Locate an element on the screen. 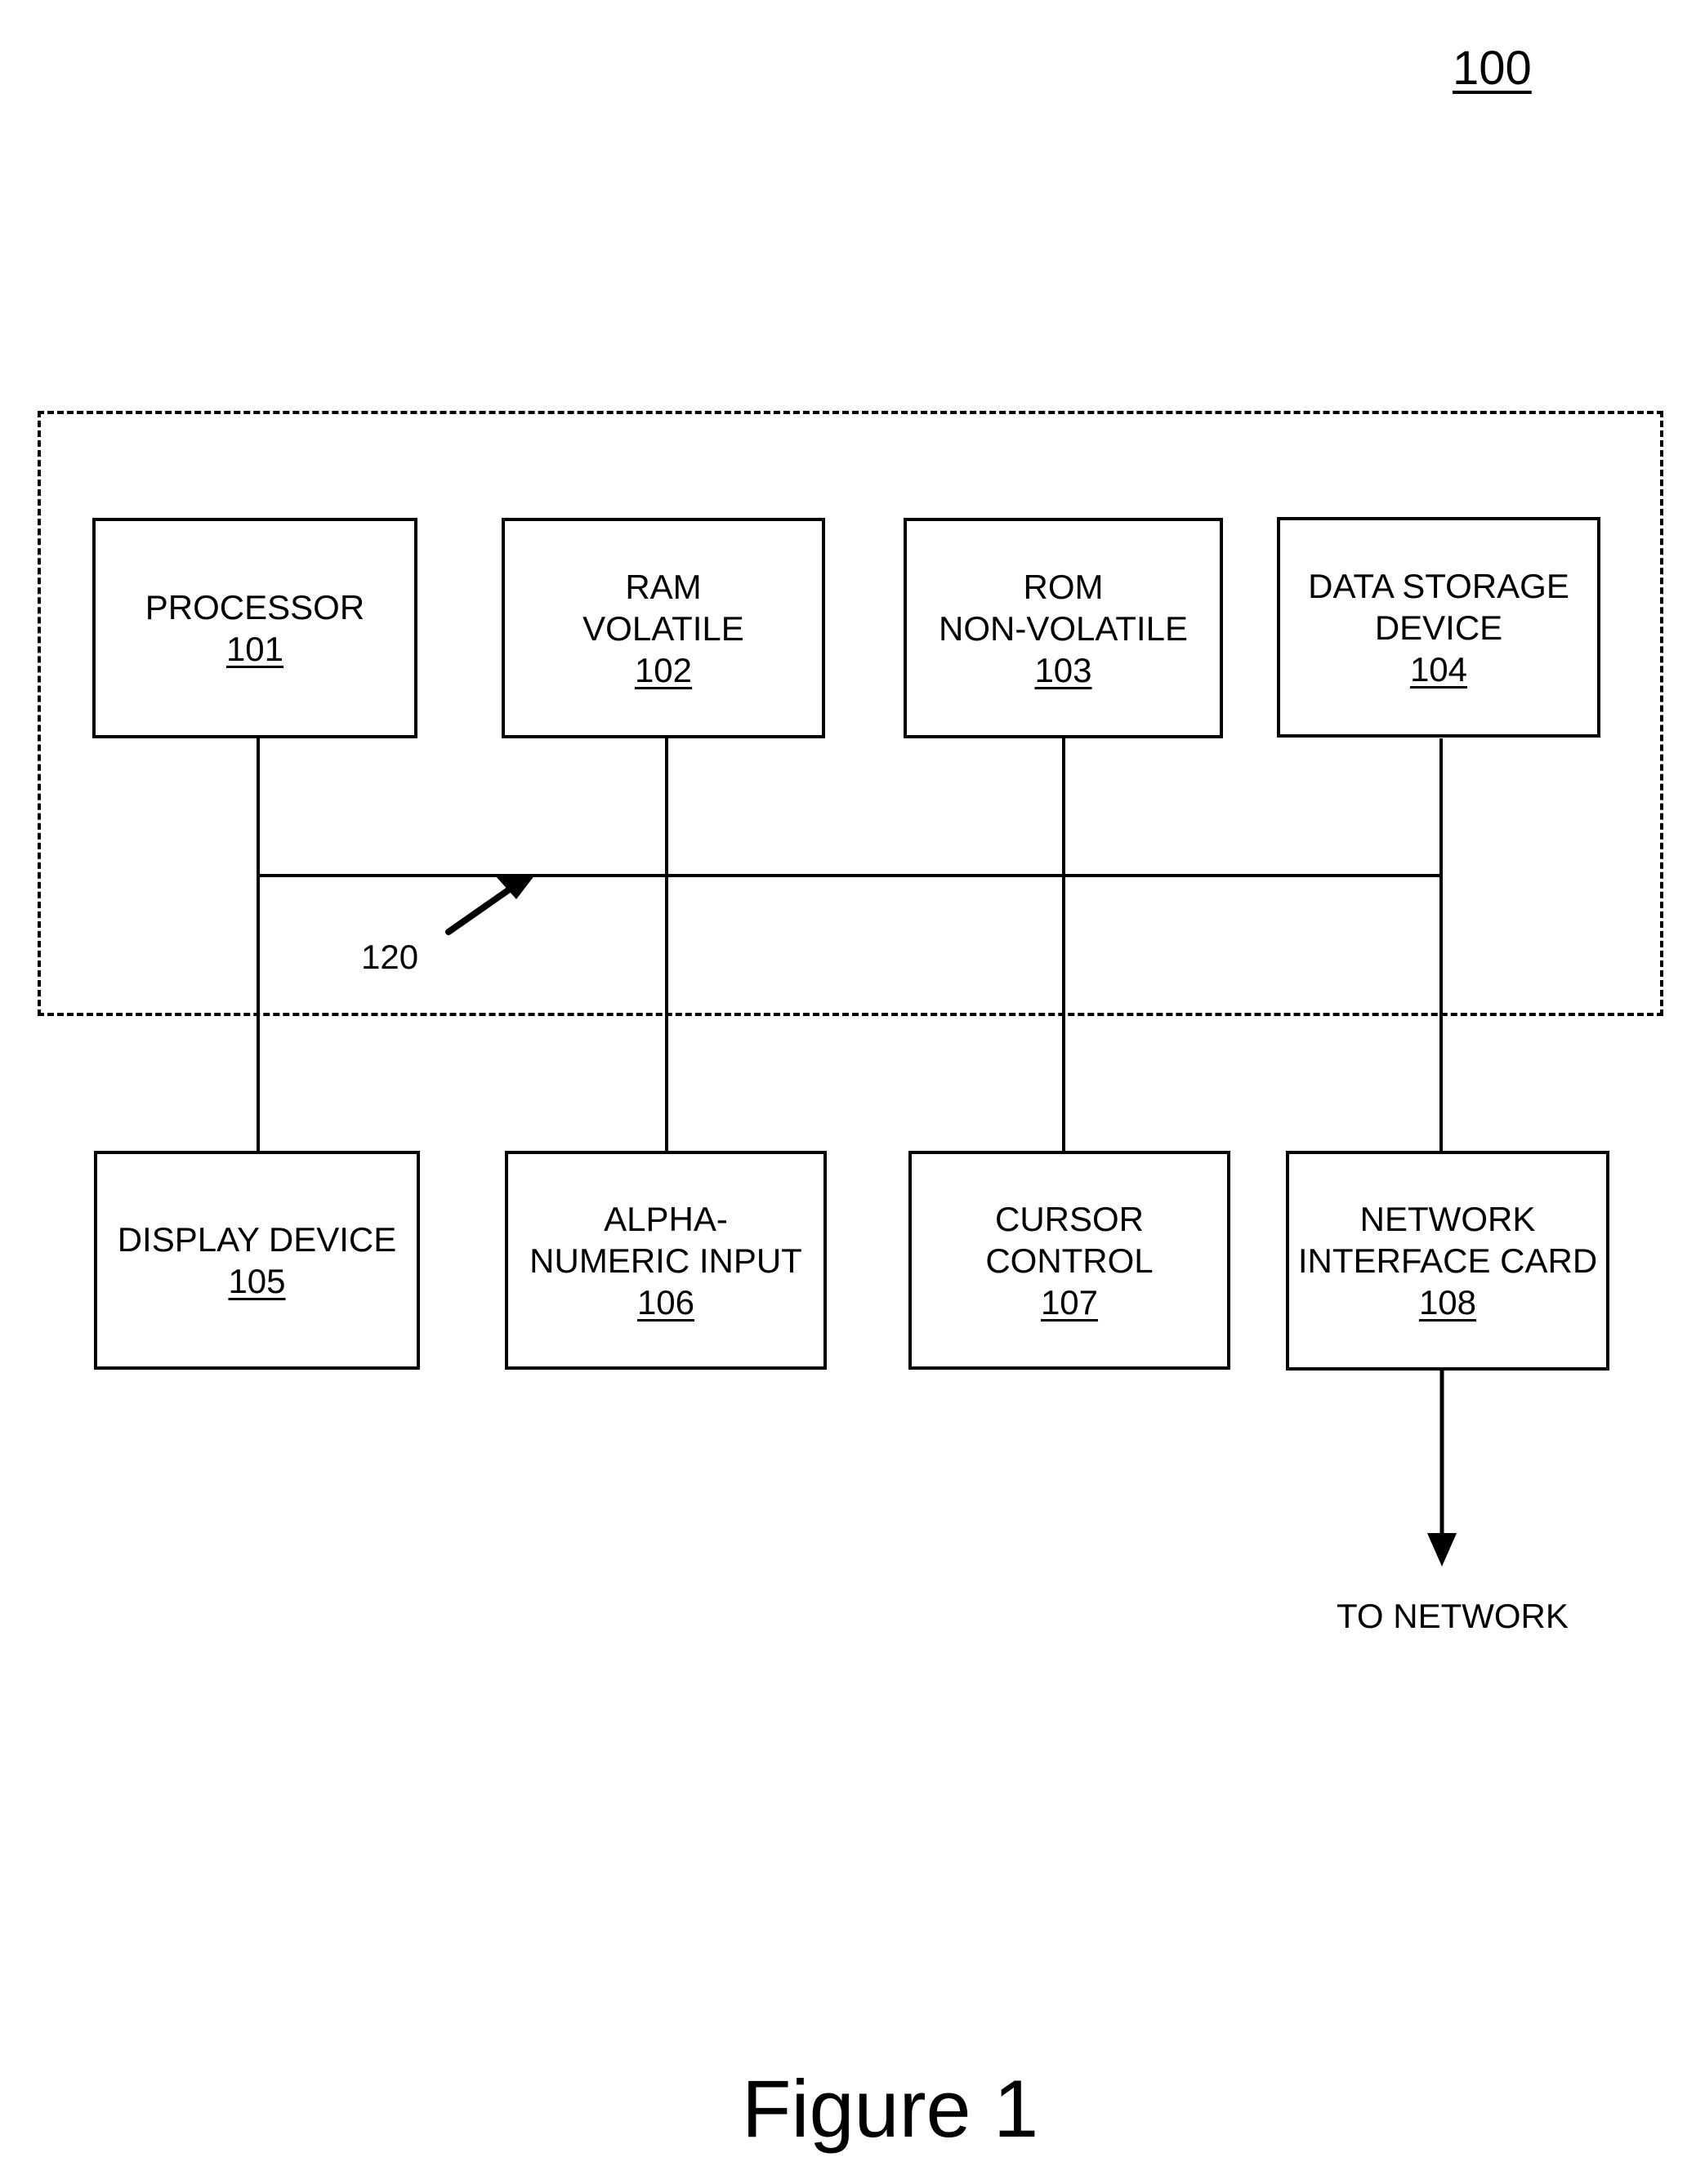 The width and height of the screenshot is (1696, 2184). cursor-control-label-line-1: CURSOR is located at coordinates (1069, 1218).